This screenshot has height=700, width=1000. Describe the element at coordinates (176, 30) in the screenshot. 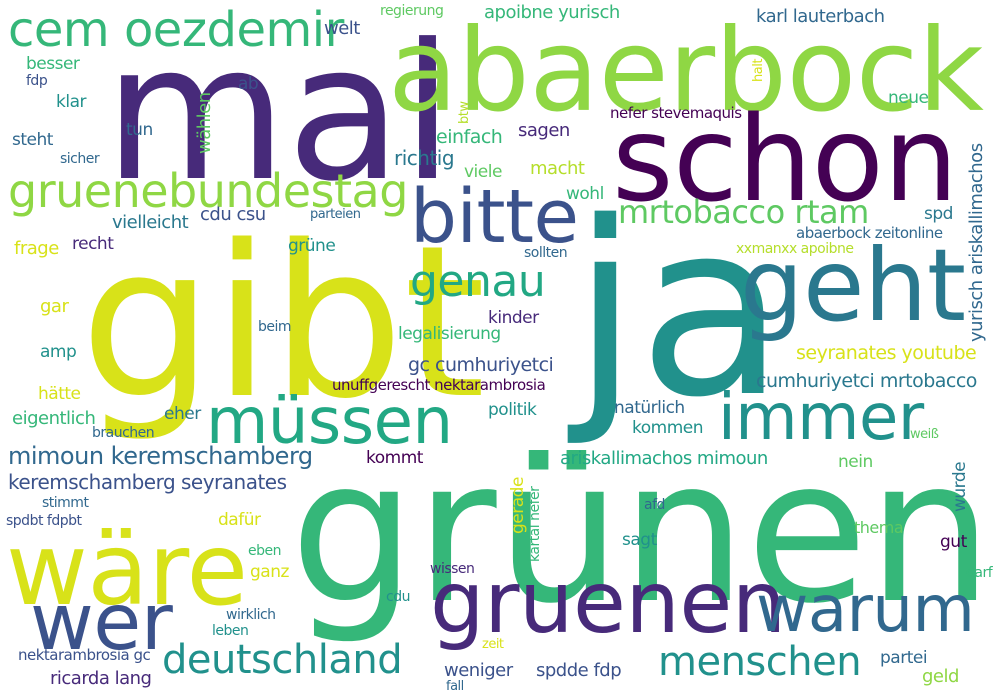

I see `word-cem-oezdemir: cem oezdemir` at that location.